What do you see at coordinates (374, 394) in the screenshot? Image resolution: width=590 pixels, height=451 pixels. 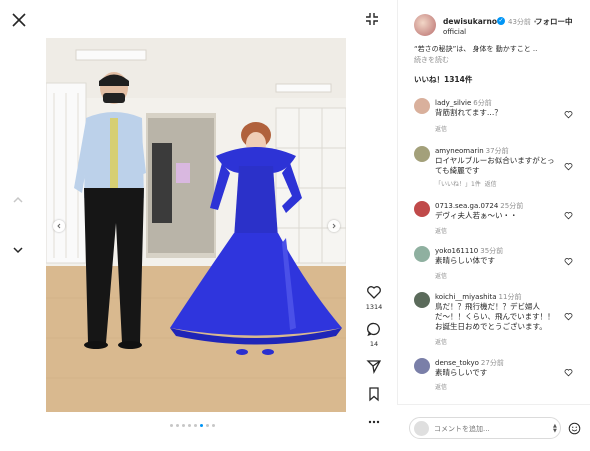 I see `bookmark-icon` at bounding box center [374, 394].